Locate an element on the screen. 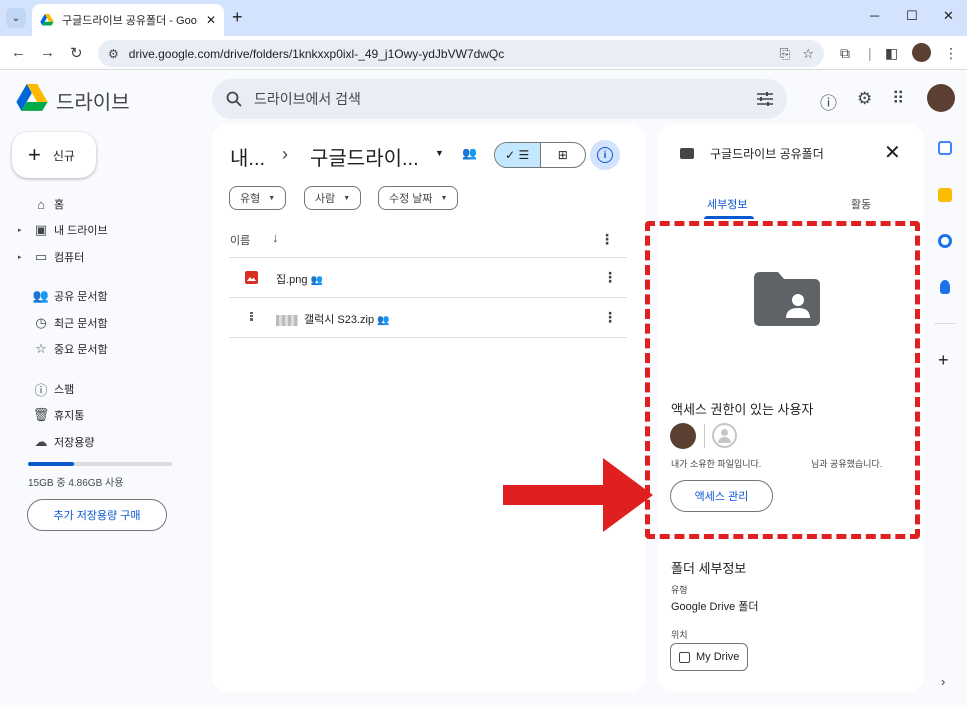 This screenshot has width=967, height=705. filter-label: 수정 날짜 is located at coordinates (411, 199).